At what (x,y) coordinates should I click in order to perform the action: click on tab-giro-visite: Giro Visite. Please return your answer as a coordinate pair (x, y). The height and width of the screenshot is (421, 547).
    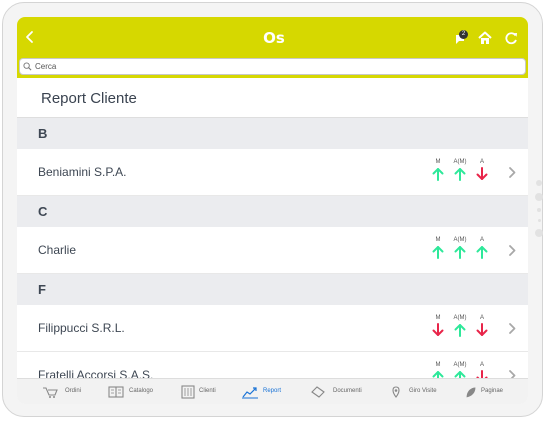
    Looking at the image, I should click on (419, 391).